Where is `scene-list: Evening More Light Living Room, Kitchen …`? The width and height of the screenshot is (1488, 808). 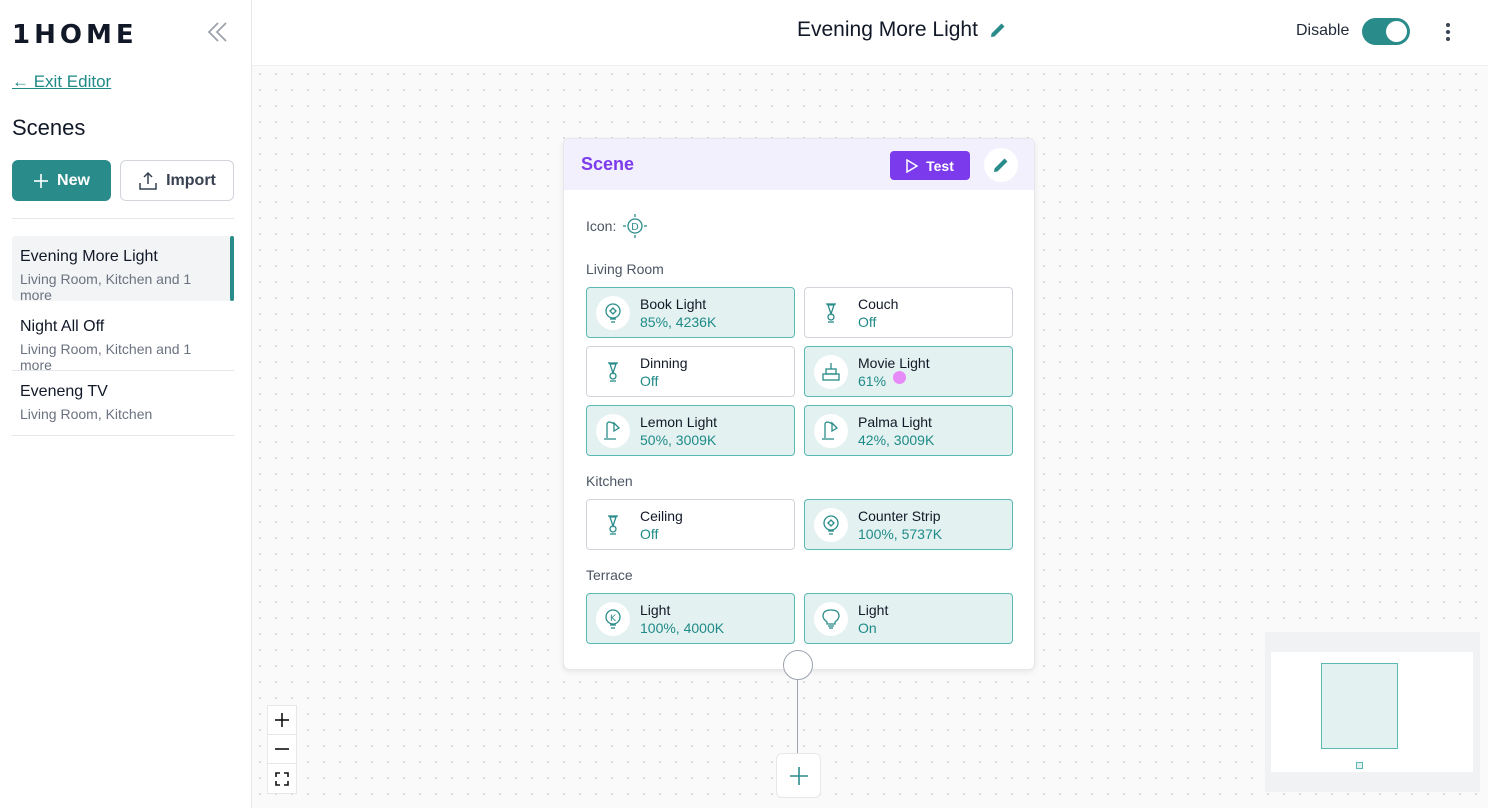 scene-list: Evening More Light Living Room, Kitchen … is located at coordinates (123, 336).